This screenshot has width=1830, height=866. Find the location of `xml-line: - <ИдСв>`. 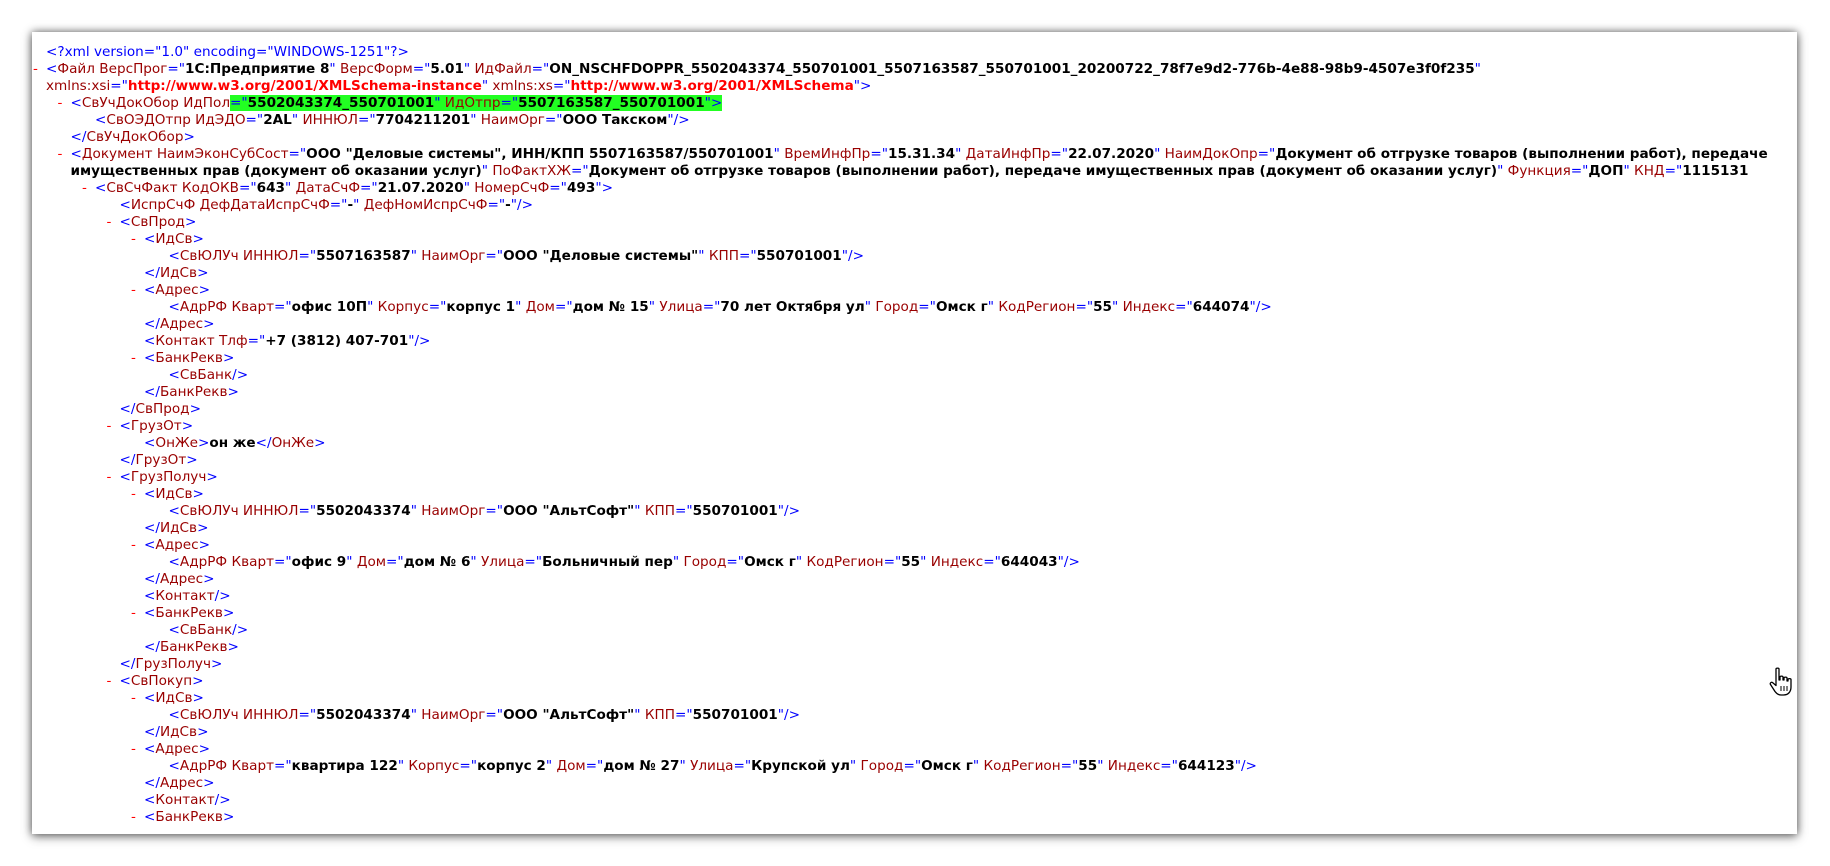

xml-line: - <ИдСв> is located at coordinates (914, 239).